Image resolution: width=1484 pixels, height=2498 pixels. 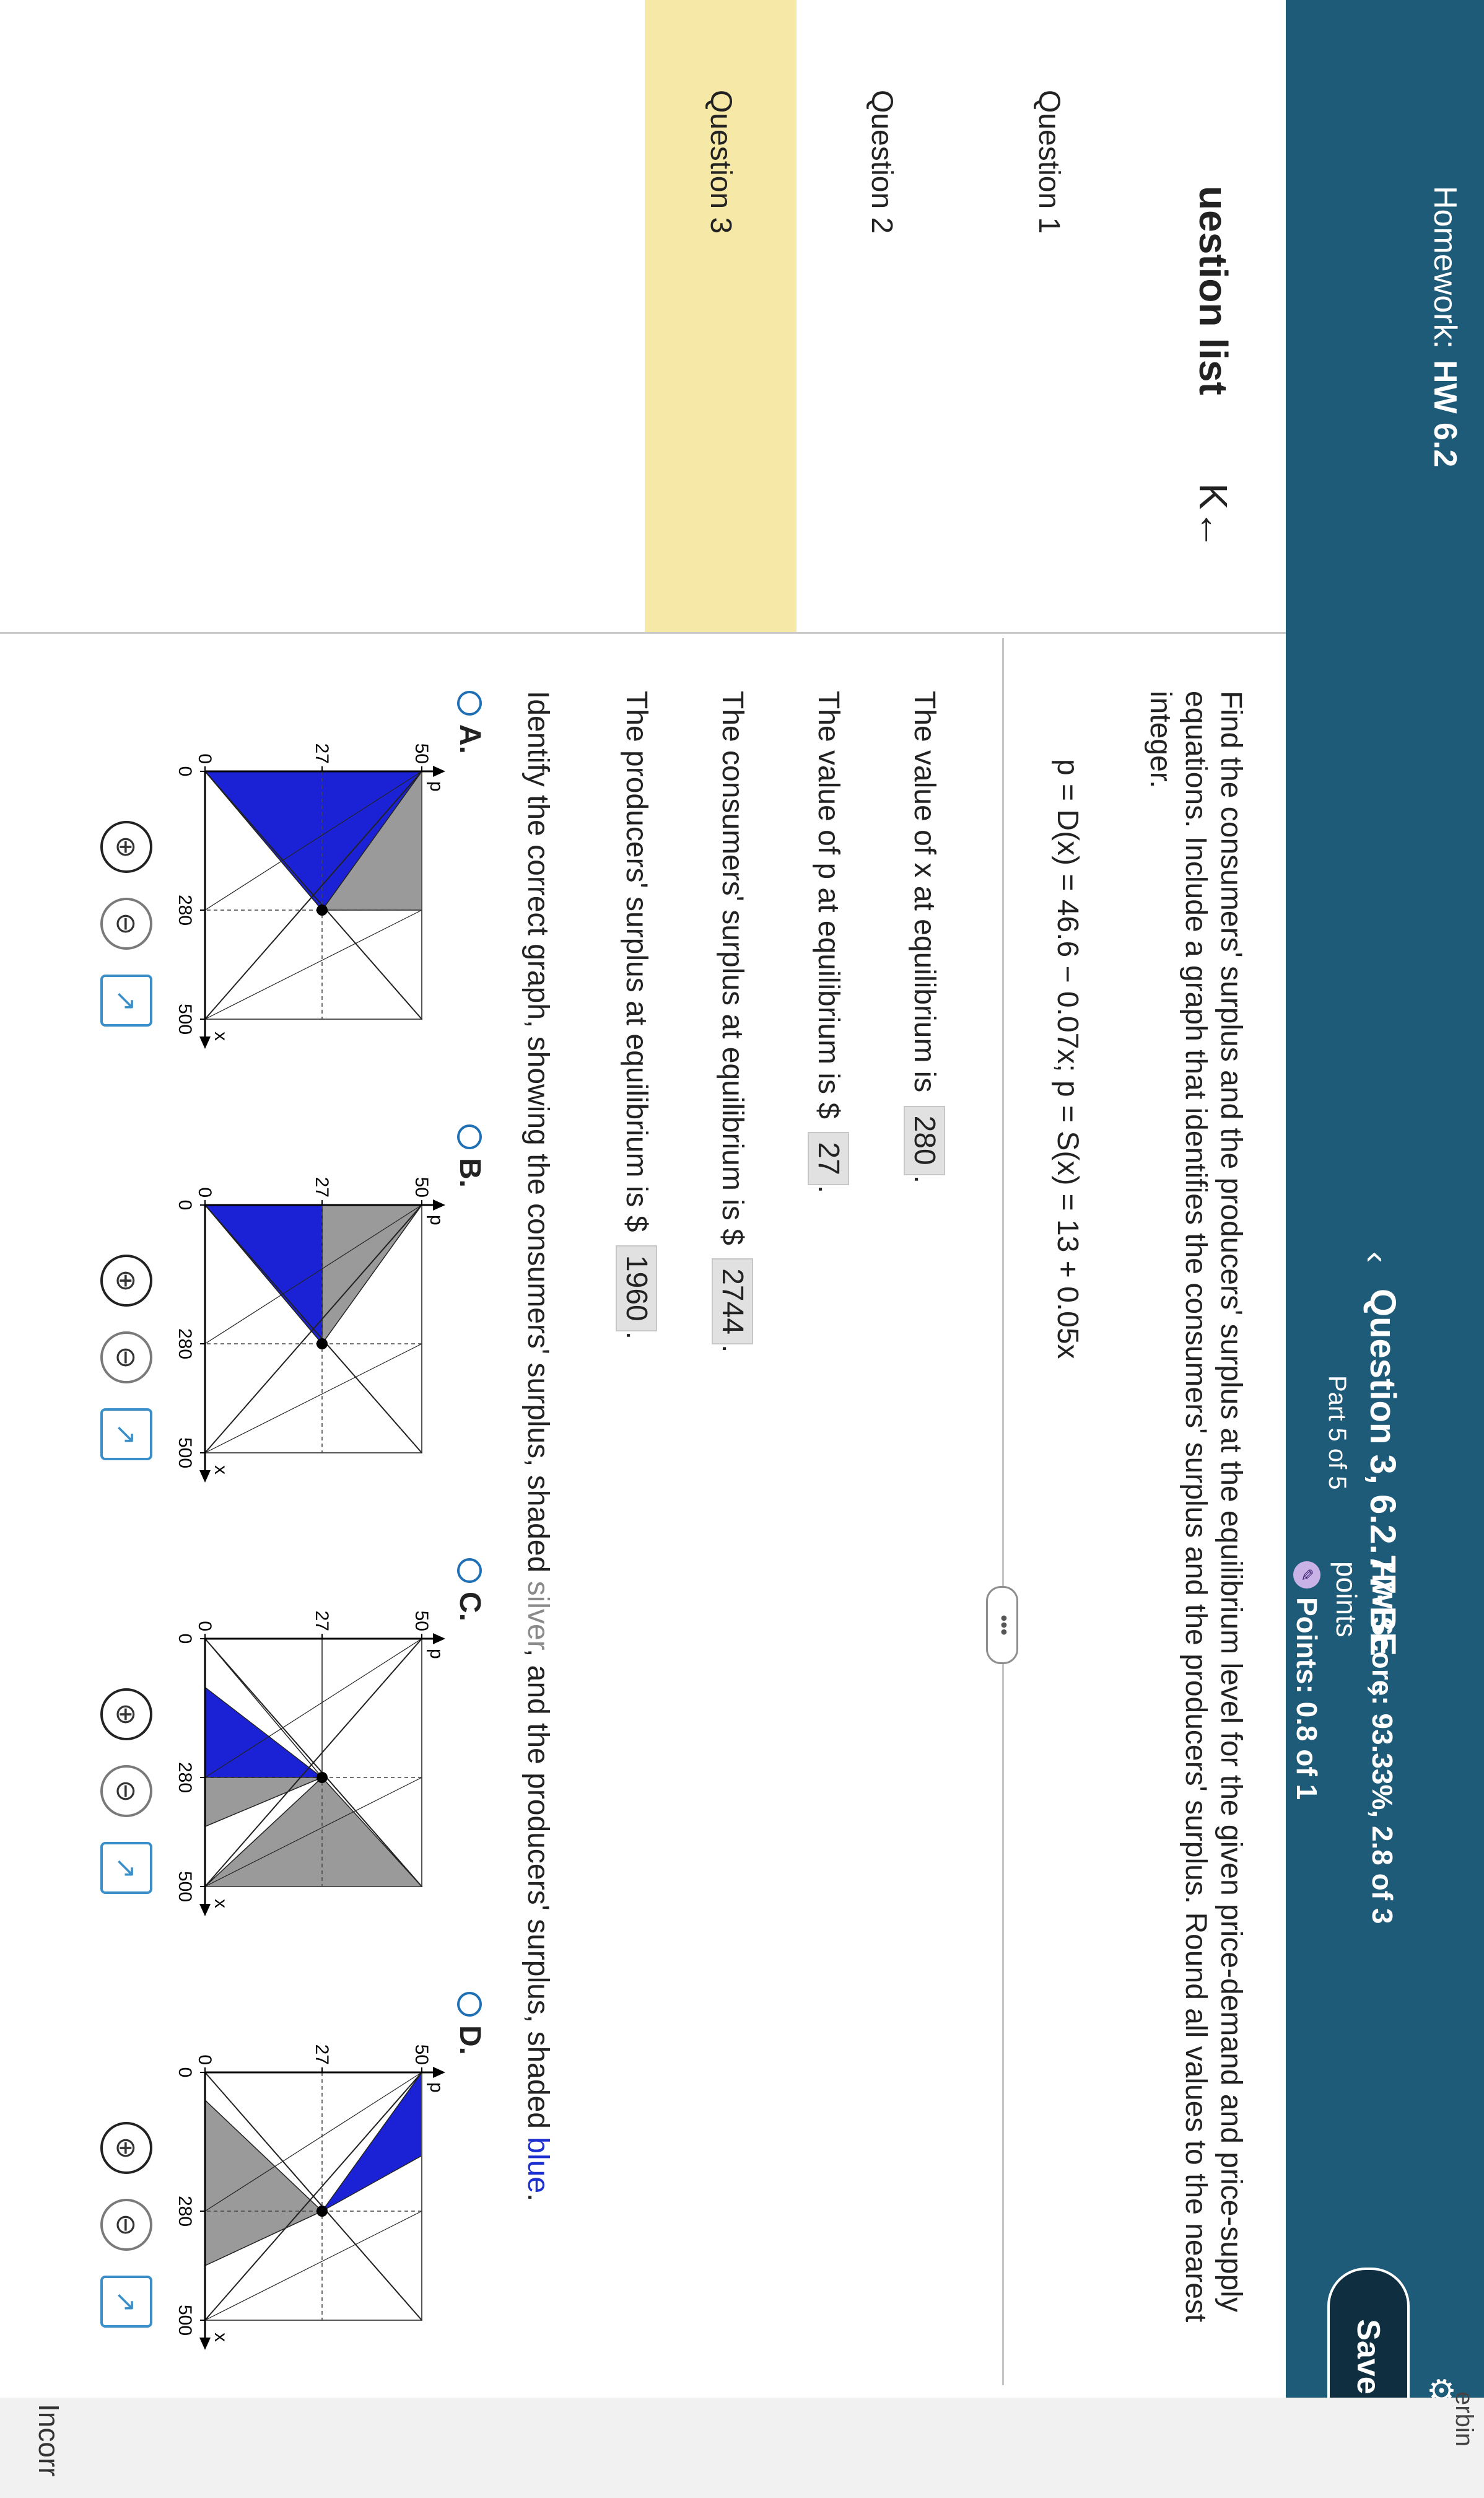 I want to click on collapse-sidebar-icon: K←, so click(x=1213, y=516).